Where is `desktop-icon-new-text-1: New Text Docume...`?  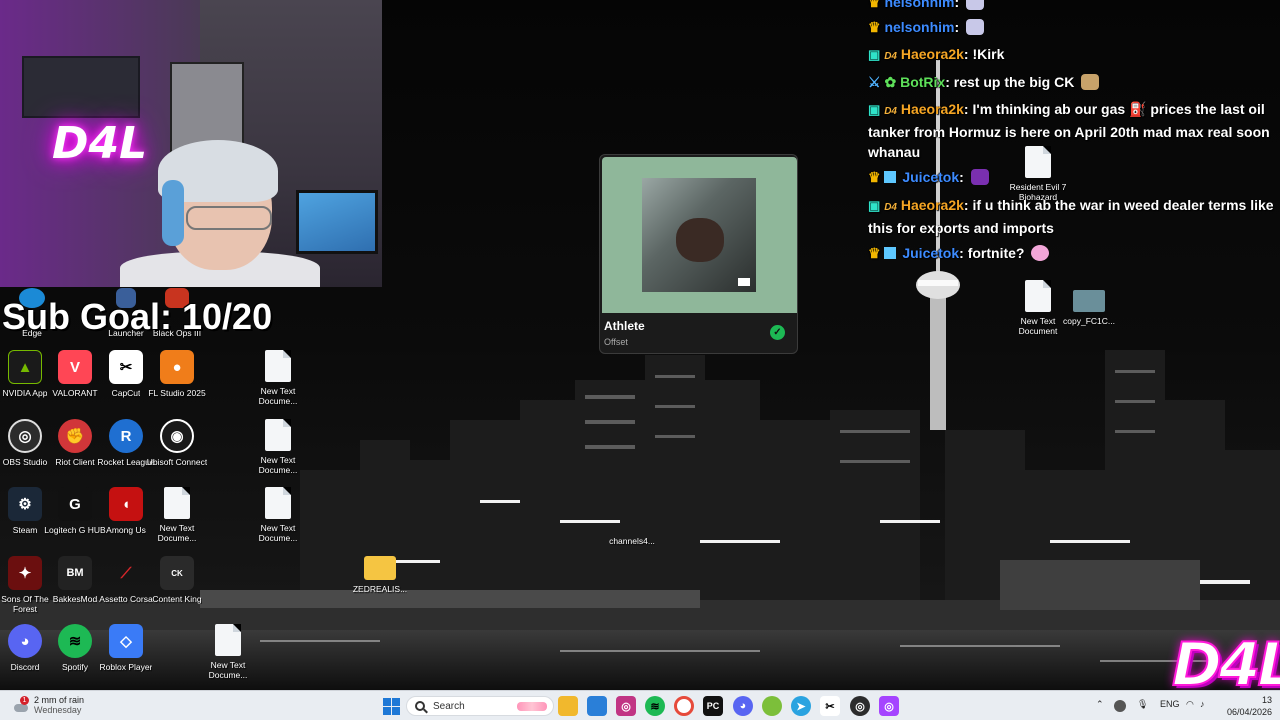 desktop-icon-new-text-1: New Text Docume... is located at coordinates (278, 378).